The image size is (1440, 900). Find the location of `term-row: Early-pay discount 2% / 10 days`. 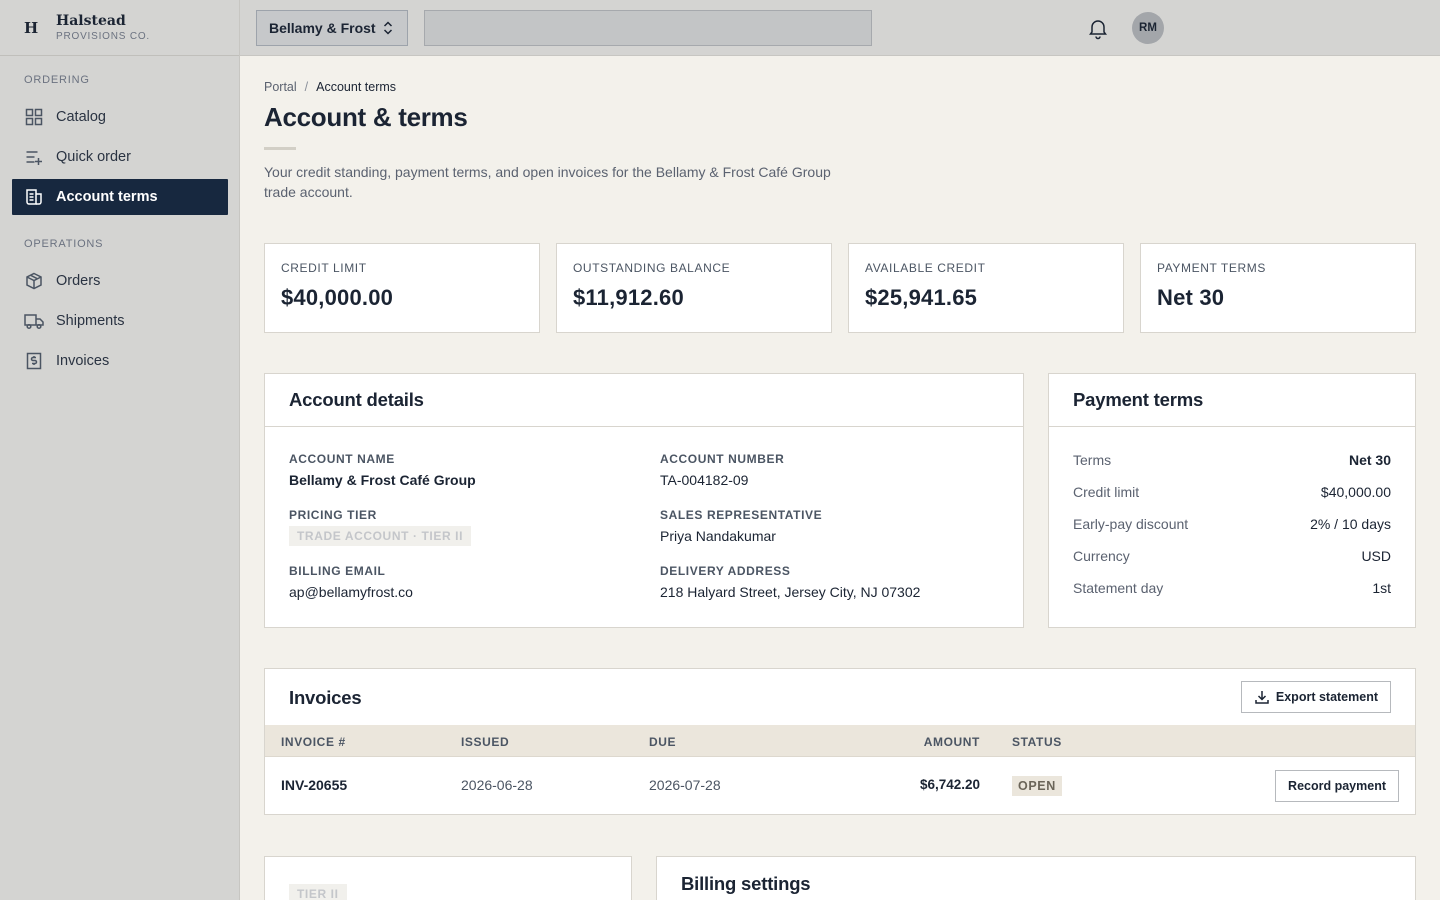

term-row: Early-pay discount 2% / 10 days is located at coordinates (1232, 524).